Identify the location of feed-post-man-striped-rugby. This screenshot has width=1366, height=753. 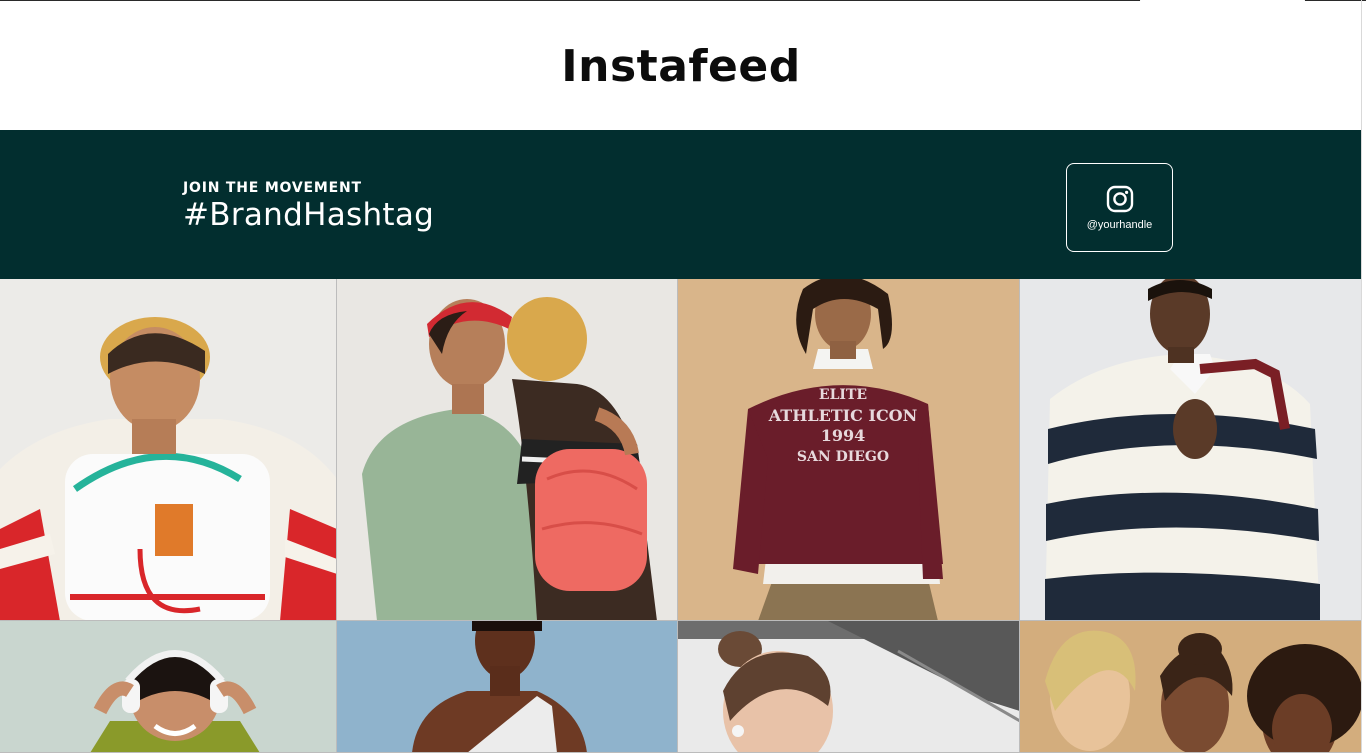
(1191, 450).